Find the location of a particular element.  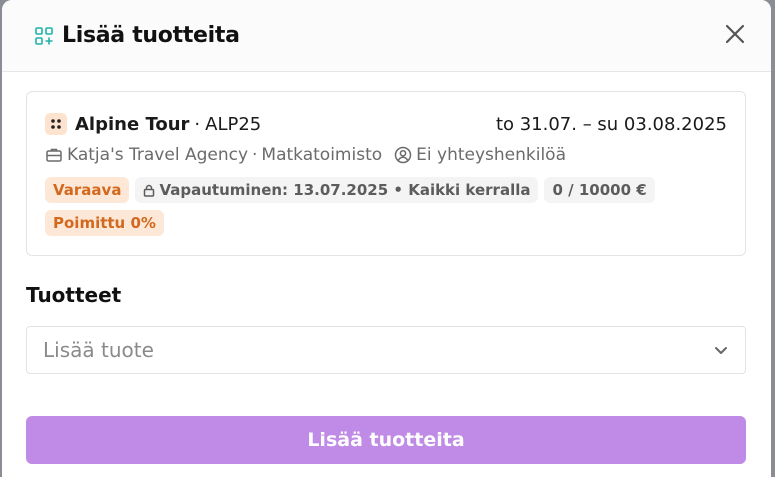

add-products-button: Lisää tuotteita is located at coordinates (386, 440).